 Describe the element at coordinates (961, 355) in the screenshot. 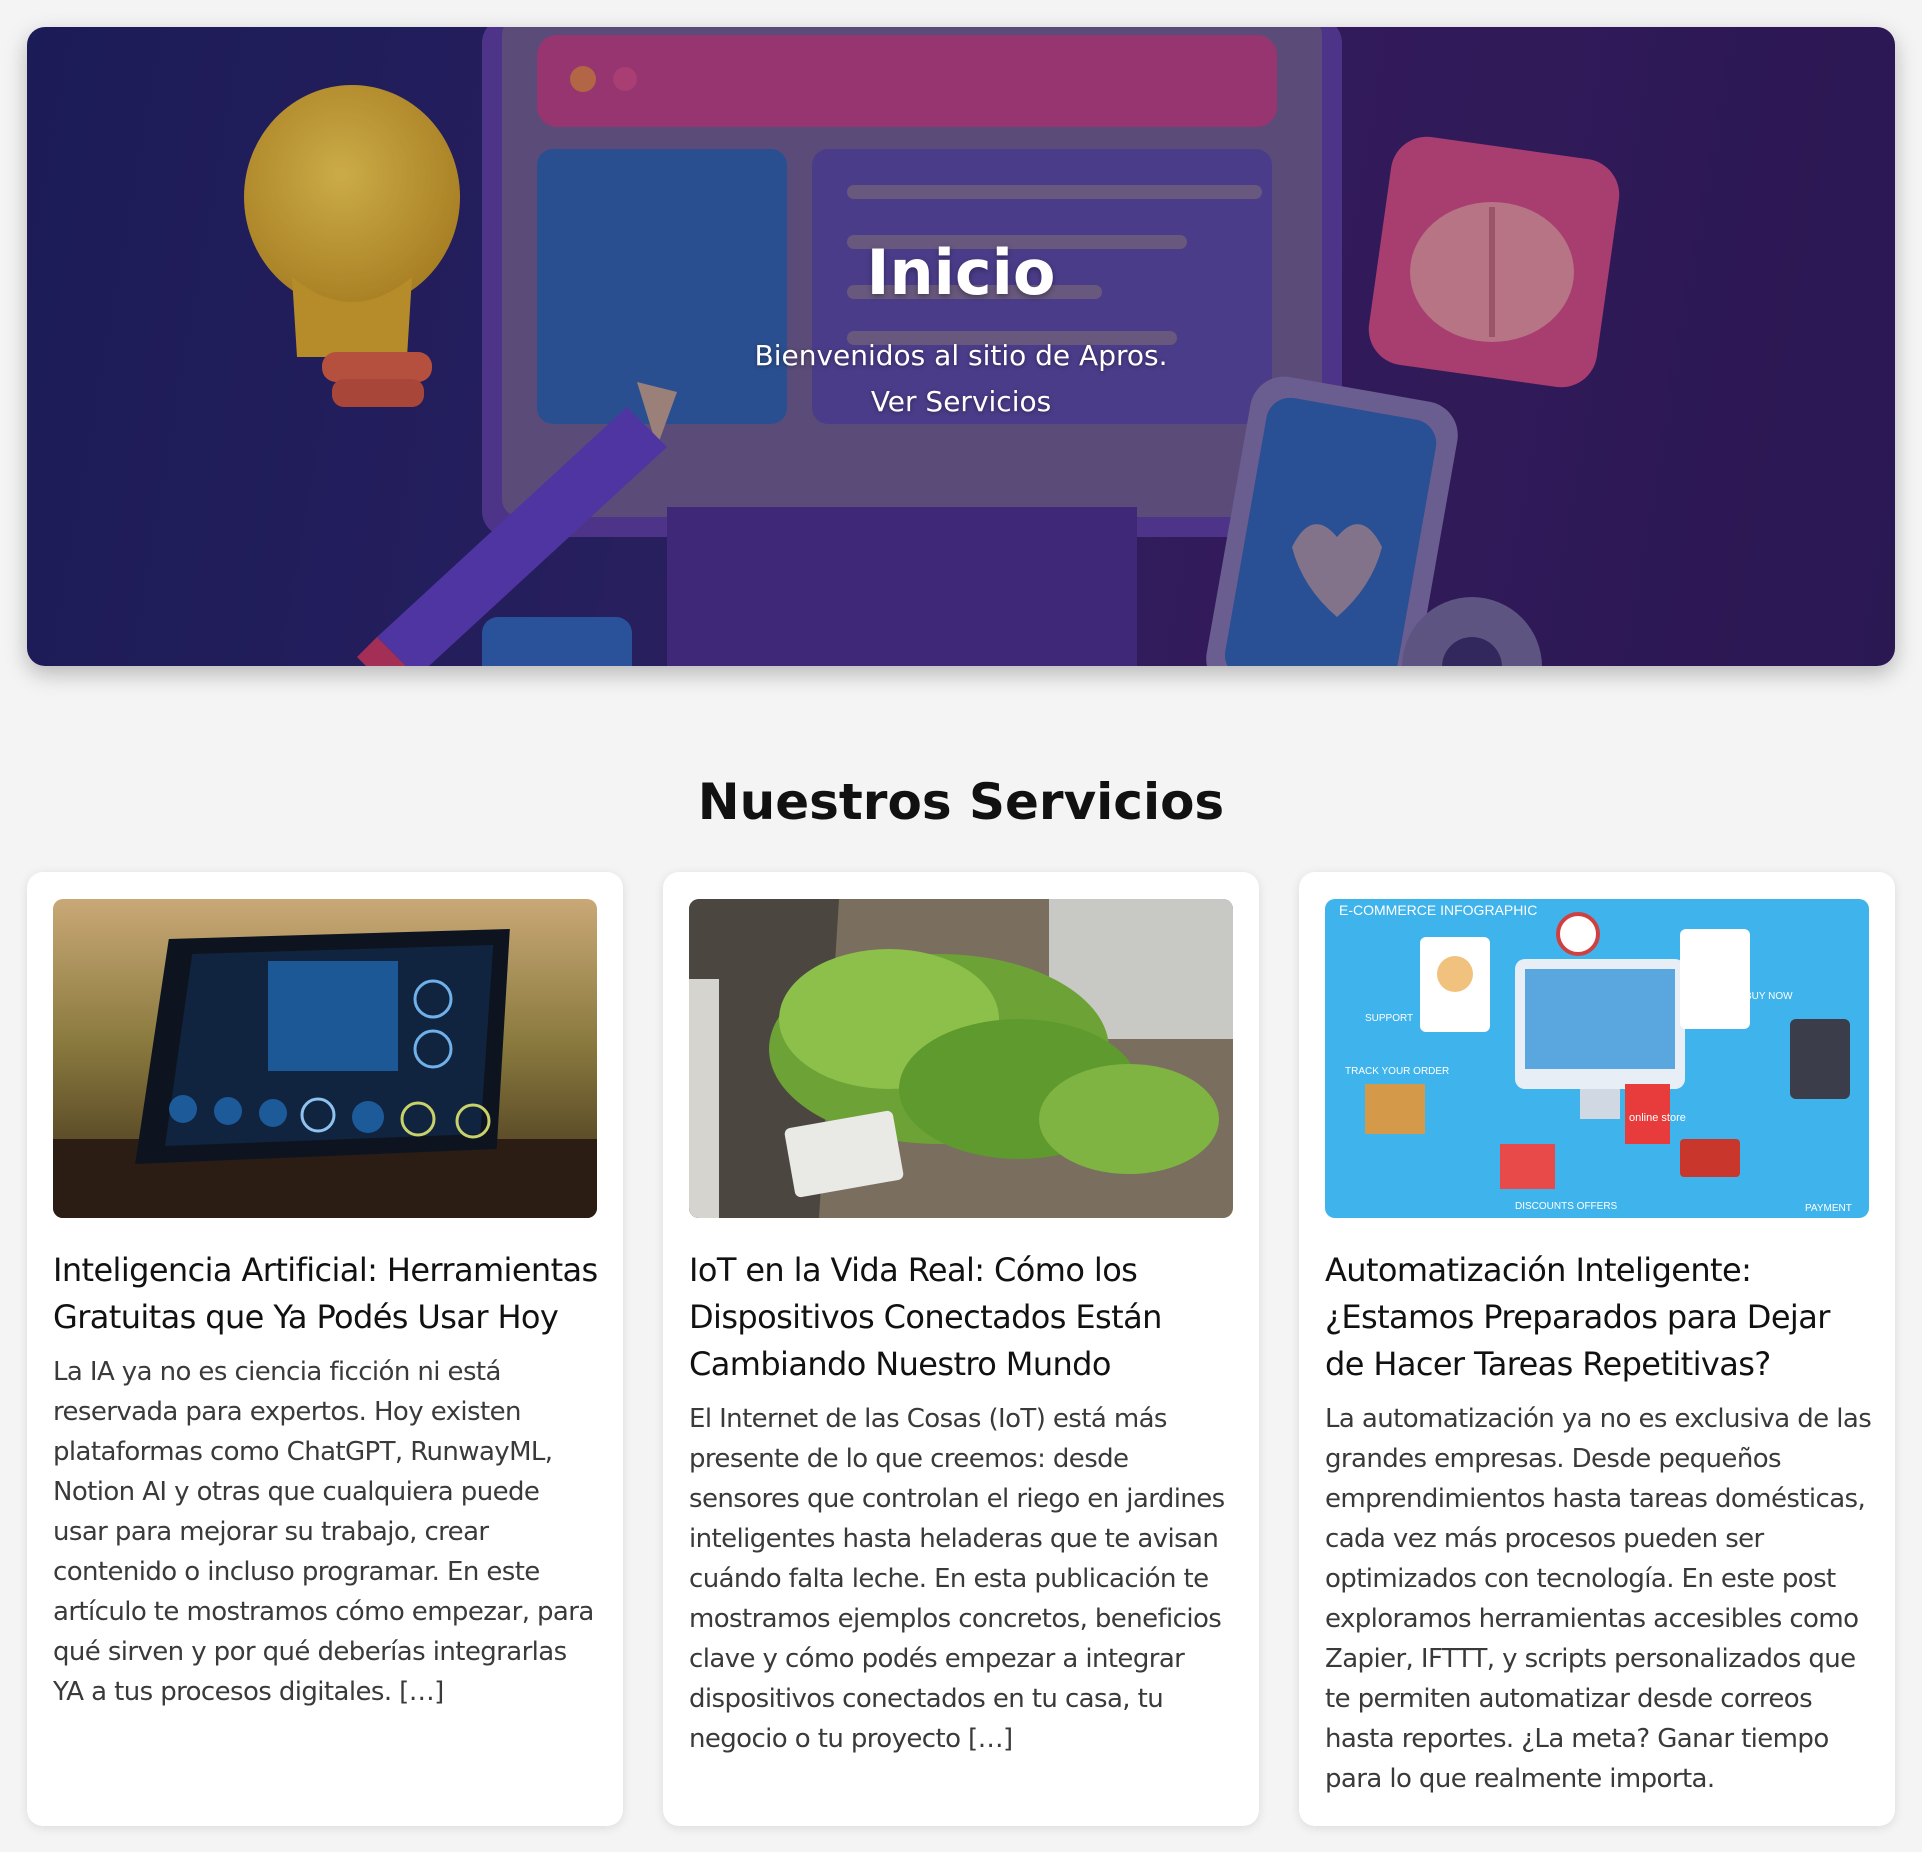

I see `hero-subtitle: Bienvenidos al sitio de Apros.` at that location.